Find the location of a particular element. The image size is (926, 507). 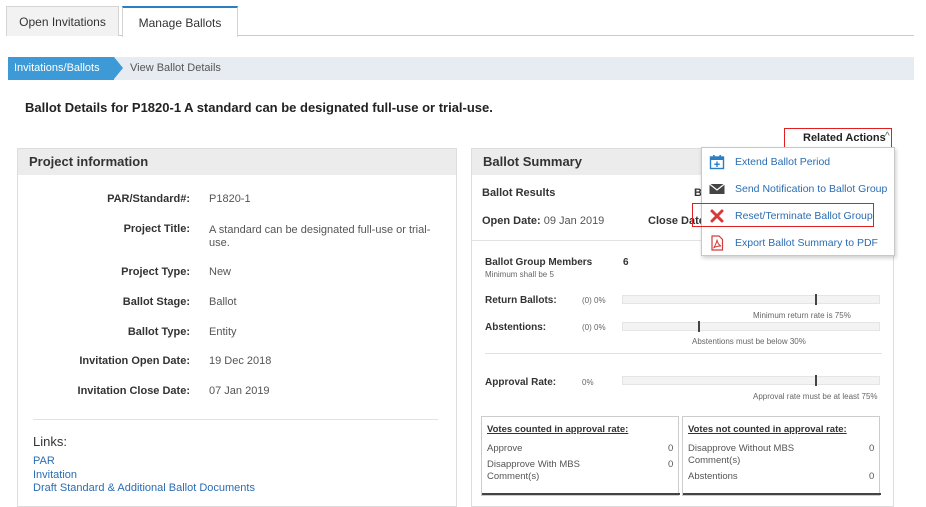

tab-manage-ballots: Manage Ballots is located at coordinates (180, 21).